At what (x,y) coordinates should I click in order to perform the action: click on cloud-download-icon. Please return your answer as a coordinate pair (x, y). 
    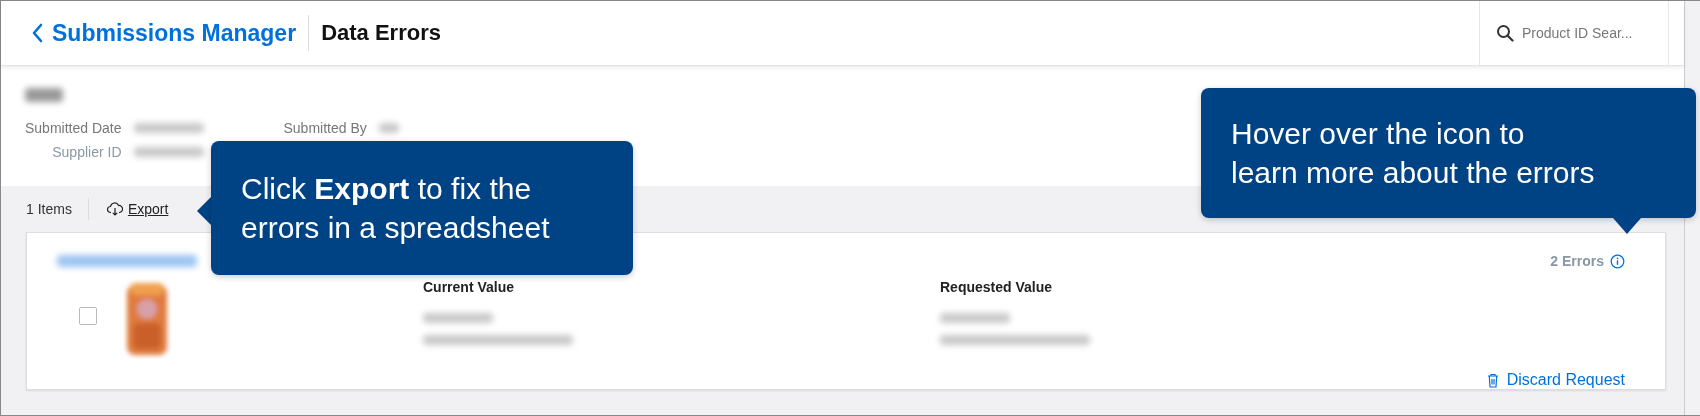
    Looking at the image, I should click on (114, 209).